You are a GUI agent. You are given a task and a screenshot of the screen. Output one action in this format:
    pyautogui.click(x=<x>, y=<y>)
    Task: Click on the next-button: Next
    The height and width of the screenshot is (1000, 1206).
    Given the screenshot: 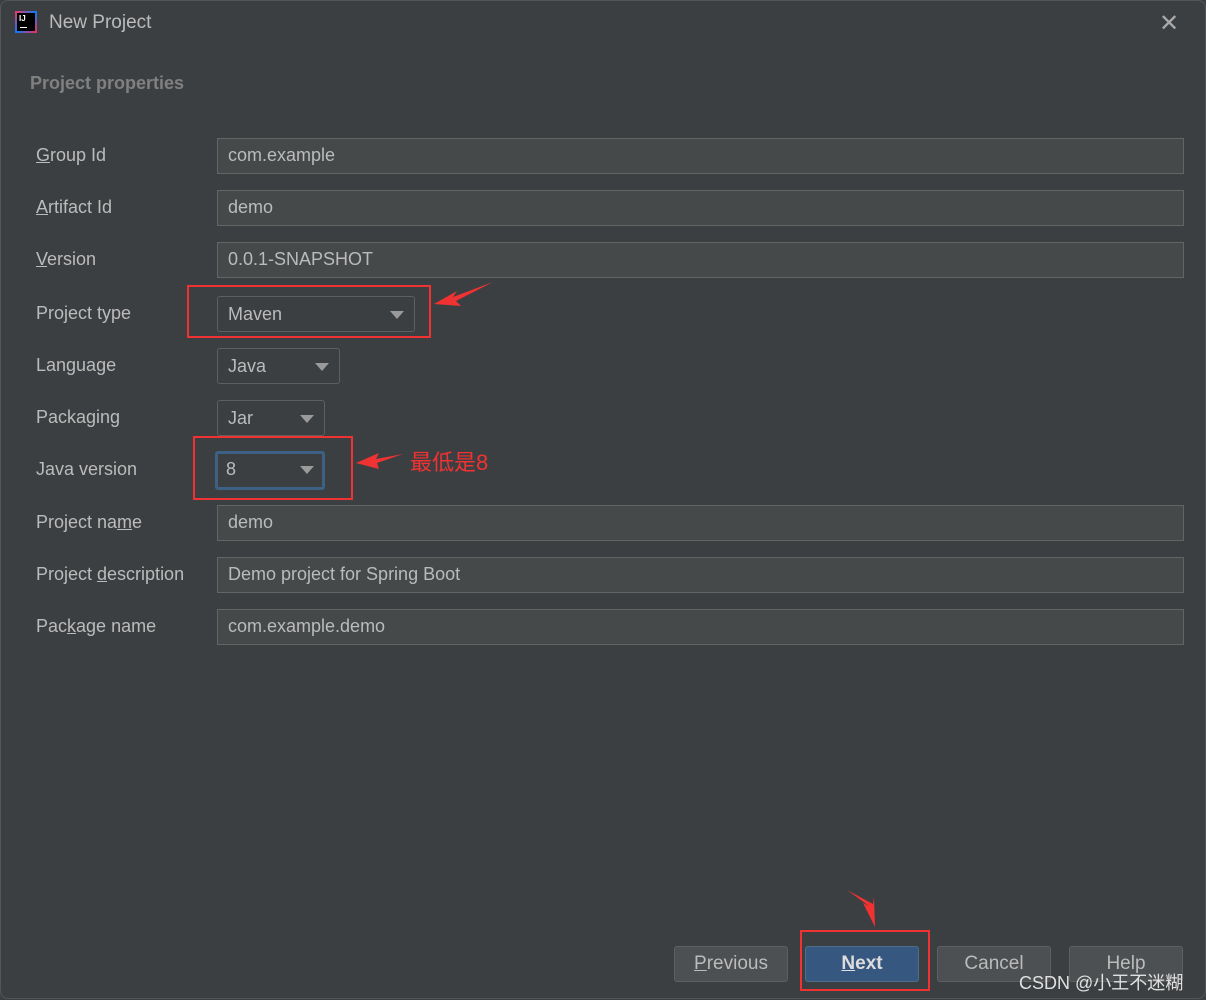 What is the action you would take?
    pyautogui.click(x=862, y=964)
    